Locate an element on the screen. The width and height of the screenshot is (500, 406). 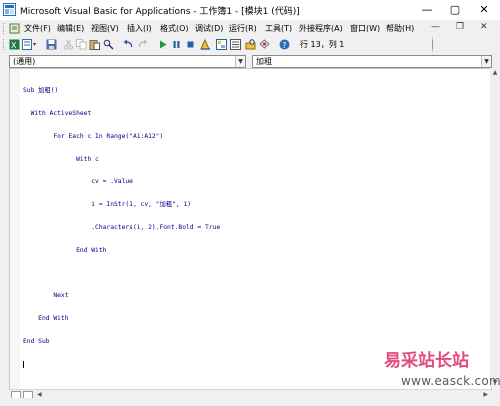
redo-icon is located at coordinates (142, 44).